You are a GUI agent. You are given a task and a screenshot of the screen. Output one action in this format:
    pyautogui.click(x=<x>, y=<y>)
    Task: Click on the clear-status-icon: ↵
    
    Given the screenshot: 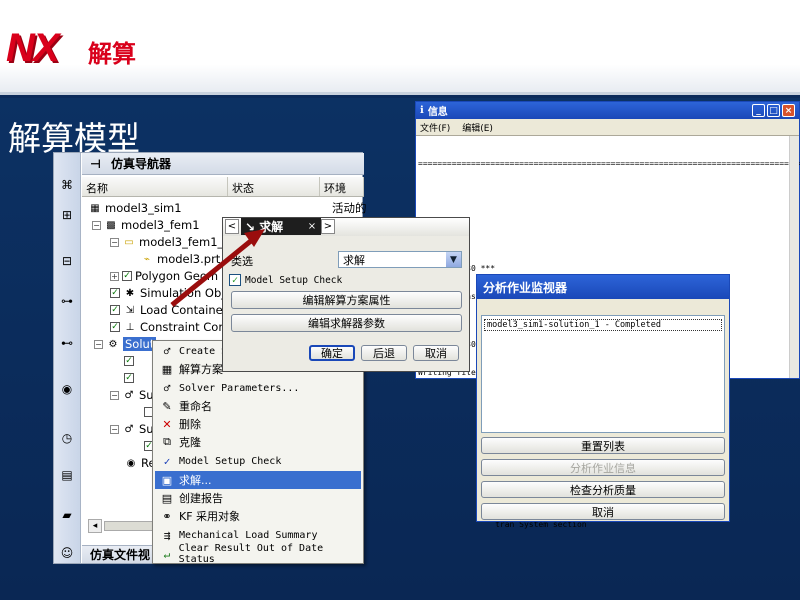 What is the action you would take?
    pyautogui.click(x=167, y=554)
    